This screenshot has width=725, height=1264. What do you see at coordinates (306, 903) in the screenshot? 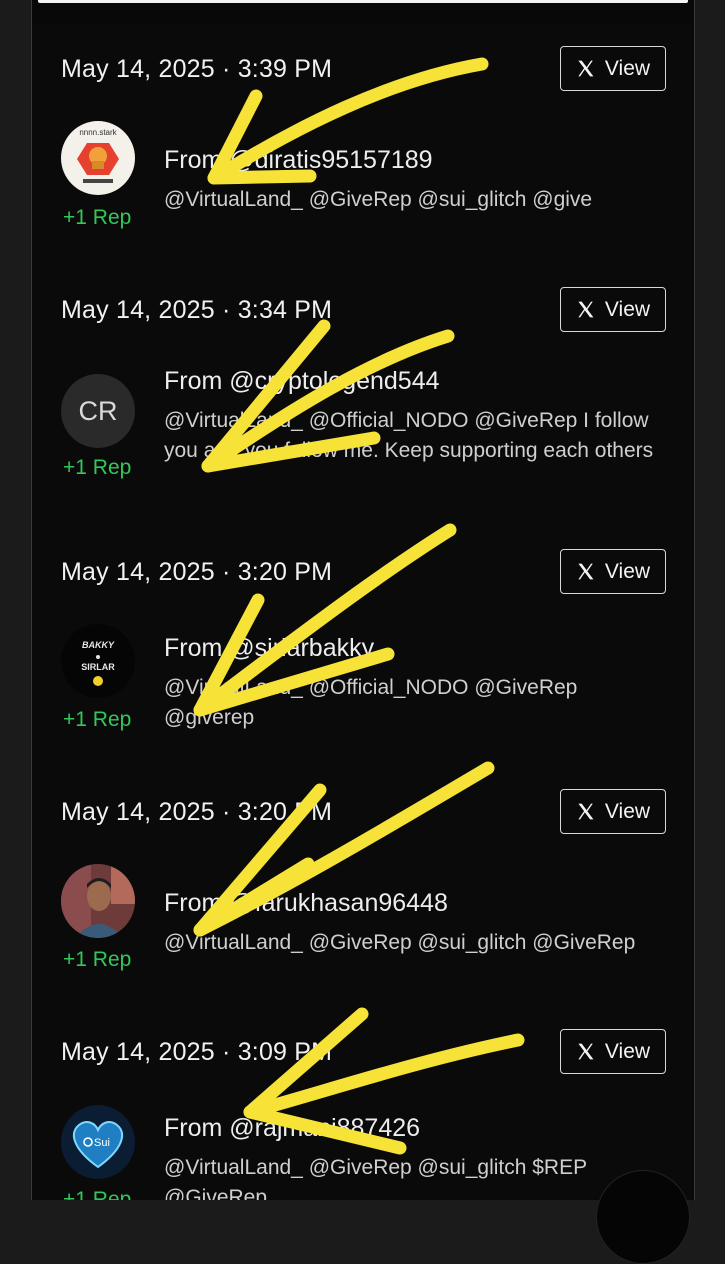
I see `entry-from: From @farukhasan96448` at bounding box center [306, 903].